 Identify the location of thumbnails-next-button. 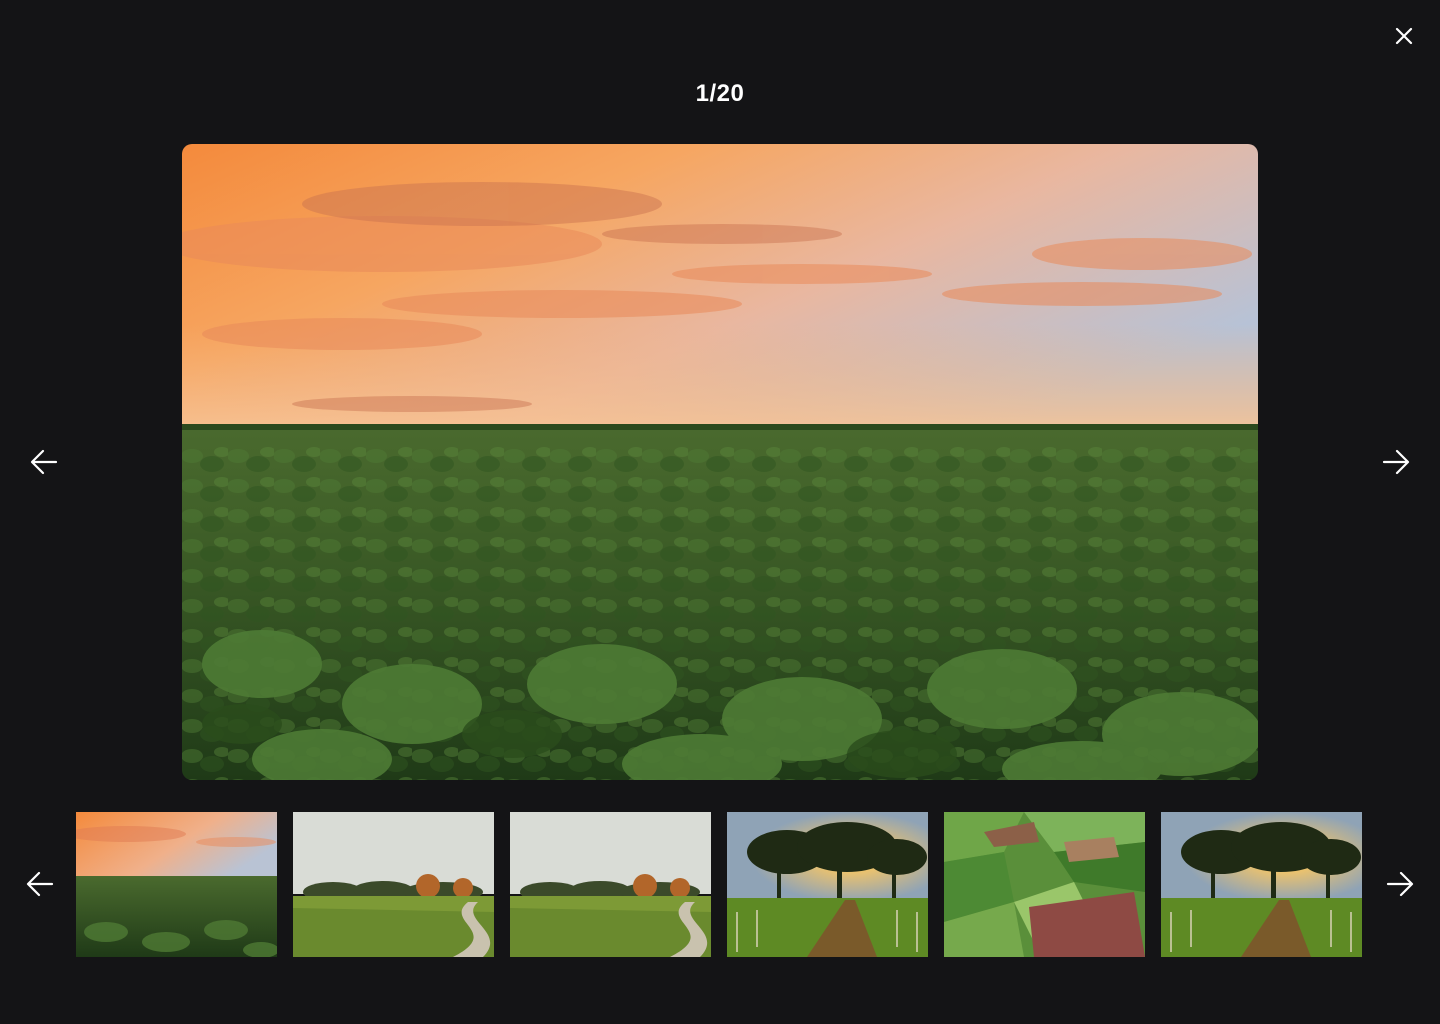
(1400, 884).